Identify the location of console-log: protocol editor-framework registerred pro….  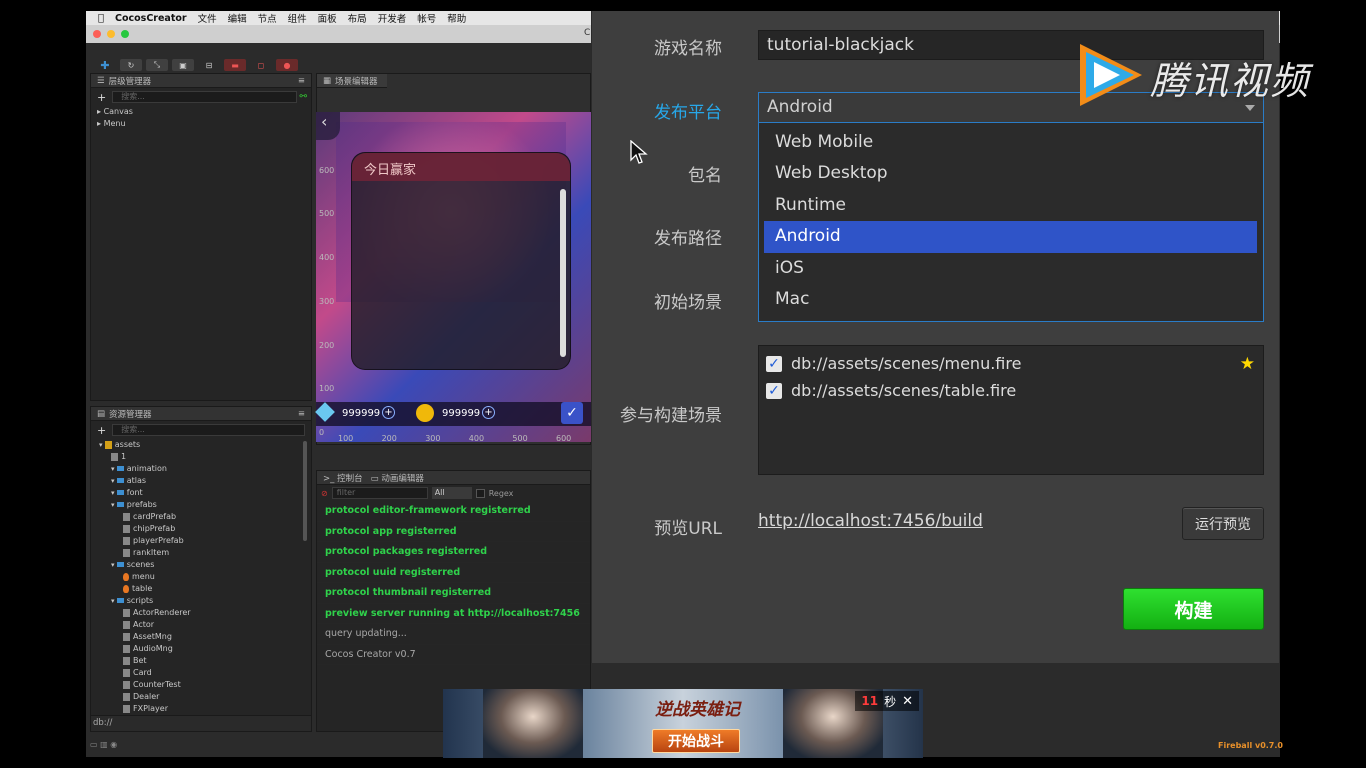
(453, 583).